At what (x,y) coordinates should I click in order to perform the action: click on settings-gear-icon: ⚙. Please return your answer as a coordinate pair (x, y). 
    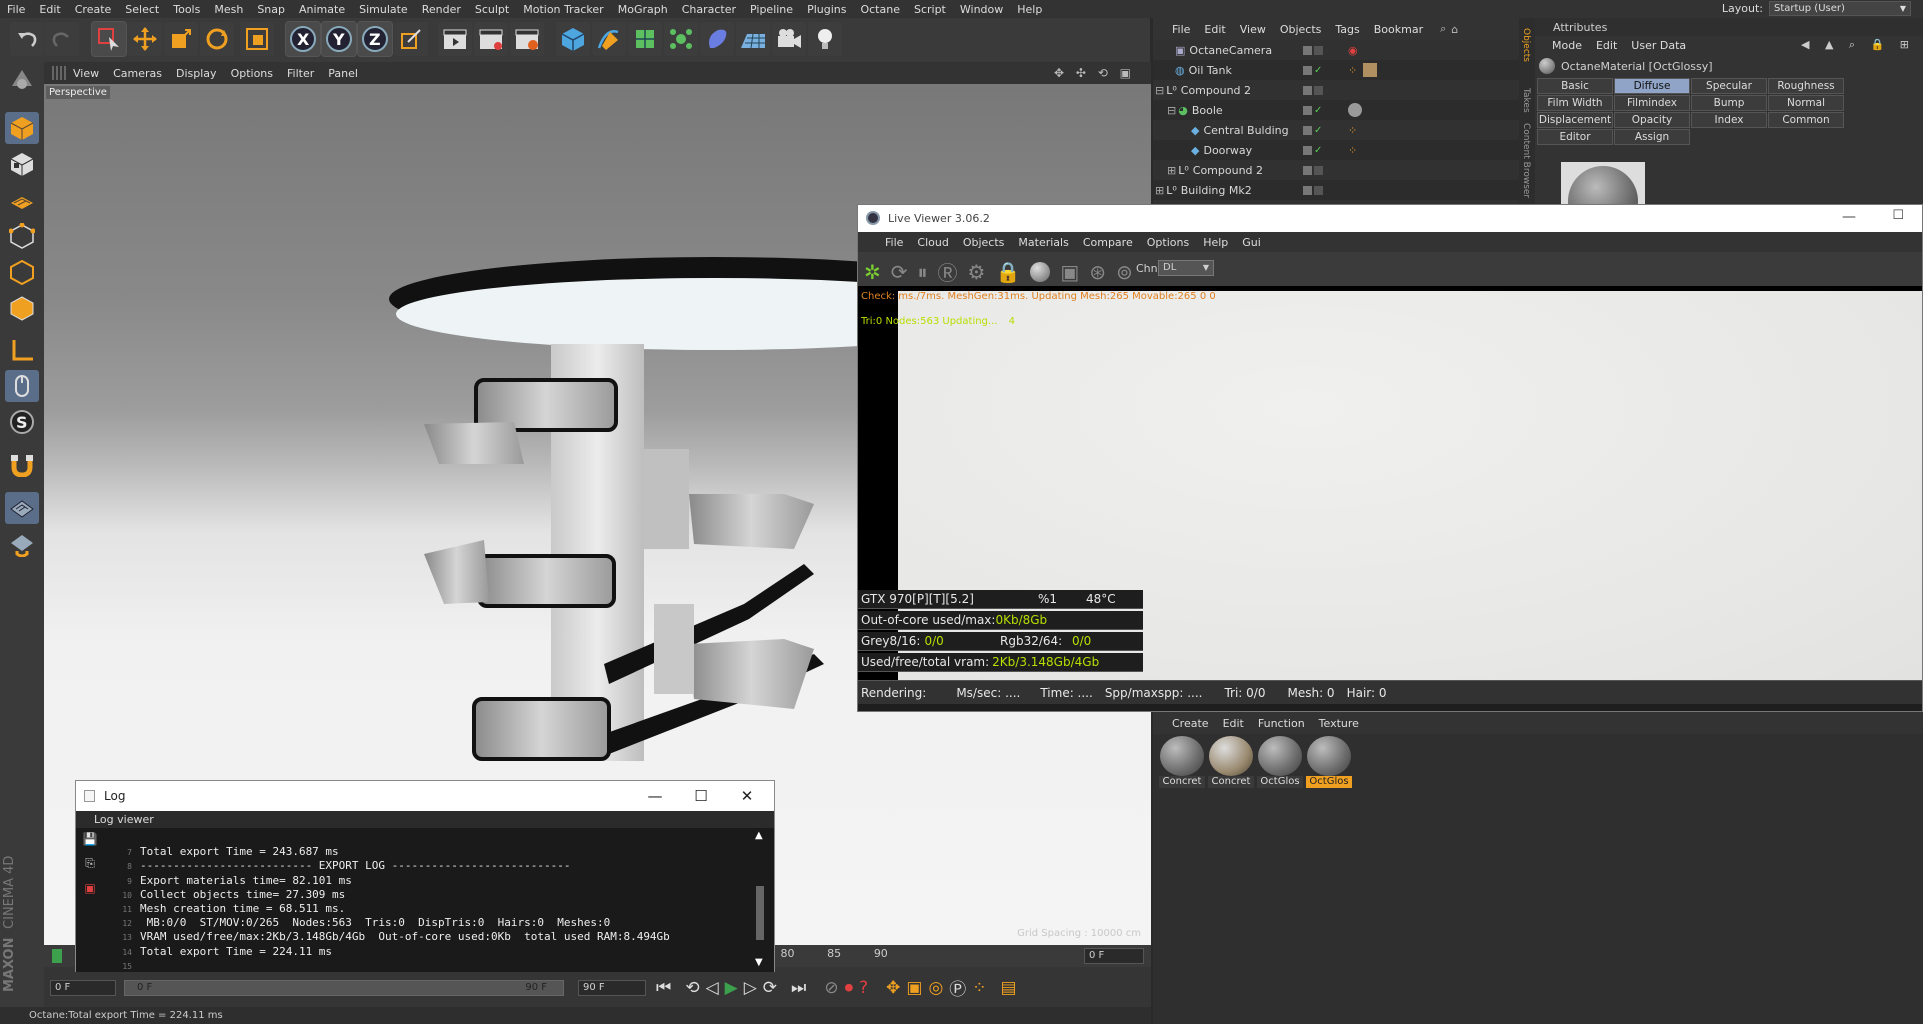
    Looking at the image, I should click on (977, 272).